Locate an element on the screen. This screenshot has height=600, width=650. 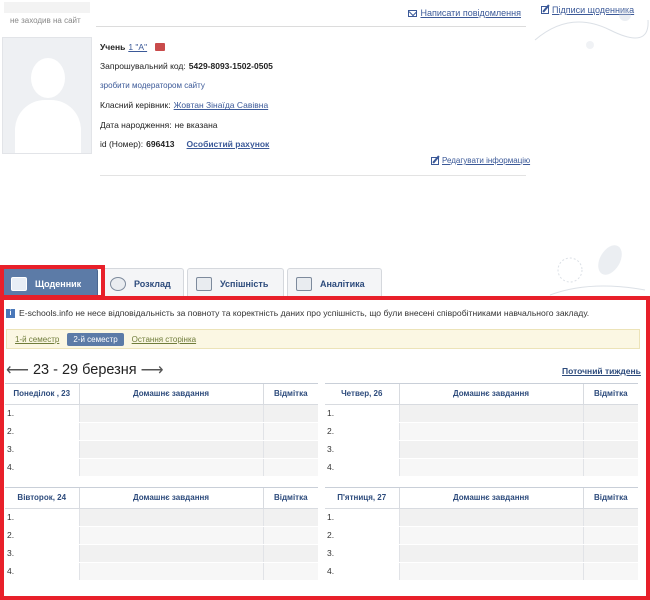
edit-info-link: Редагувати інформацію is located at coordinates (480, 160).